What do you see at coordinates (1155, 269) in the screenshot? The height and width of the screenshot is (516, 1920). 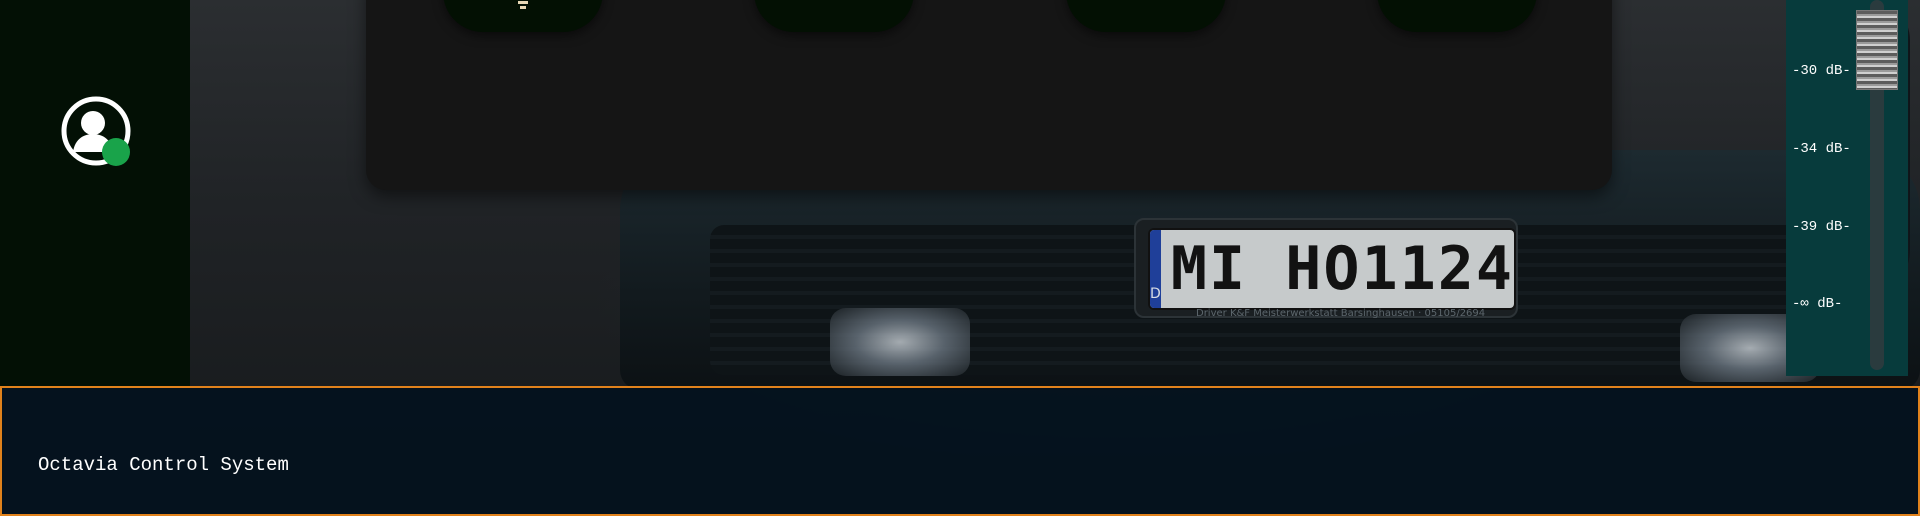 I see `plate-country: D` at bounding box center [1155, 269].